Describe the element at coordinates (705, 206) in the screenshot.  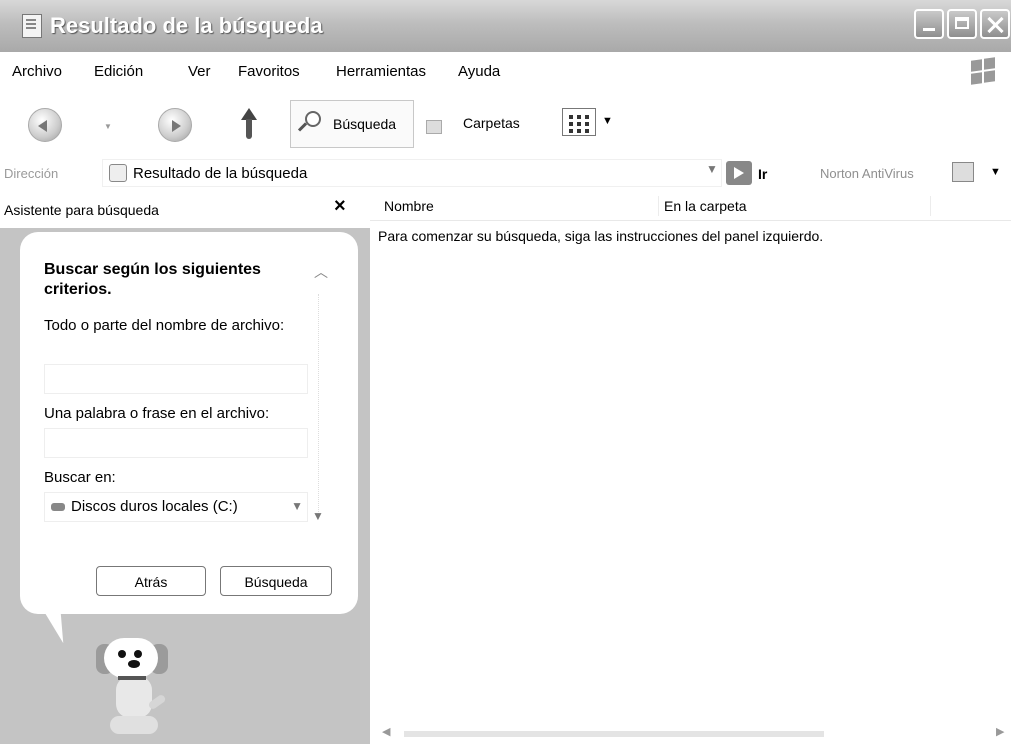
I see `column-folder: En la carpeta` at that location.